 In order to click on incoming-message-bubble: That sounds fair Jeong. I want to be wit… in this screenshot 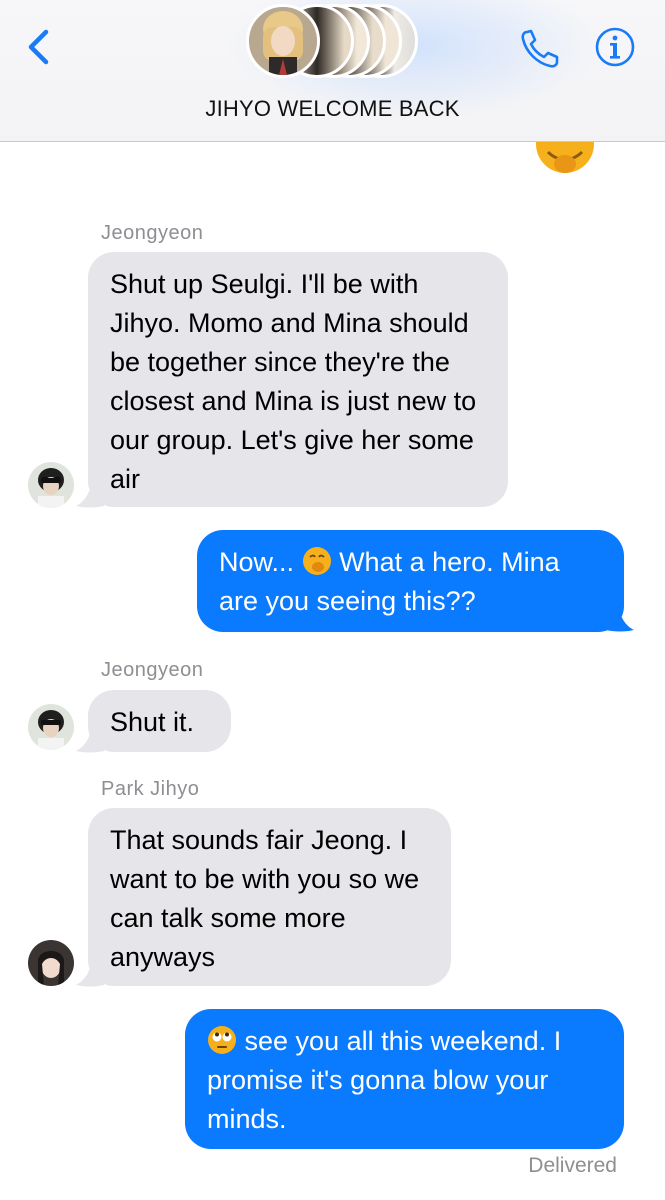, I will do `click(269, 897)`.